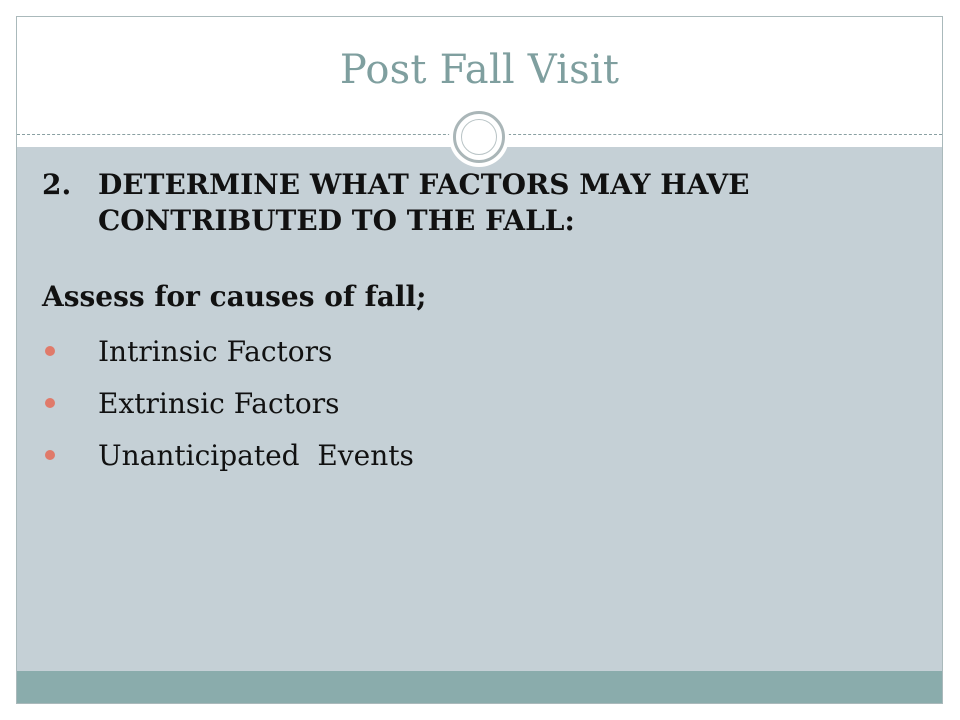  I want to click on list-item: Extrinsic Factors, so click(482, 403).